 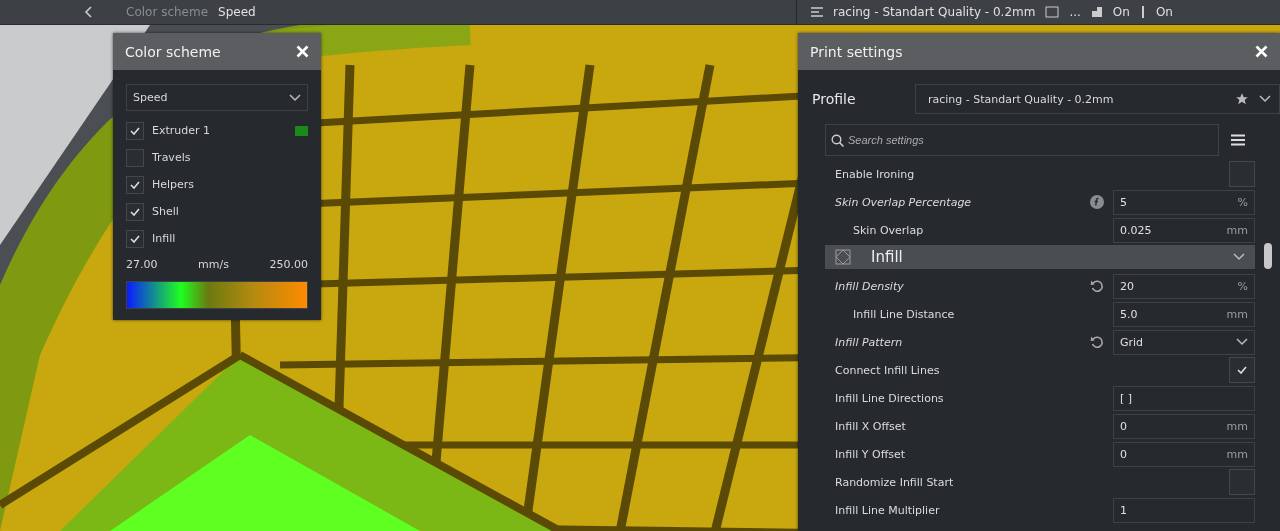 I want to click on checkbox-label: Helpers, so click(x=173, y=184).